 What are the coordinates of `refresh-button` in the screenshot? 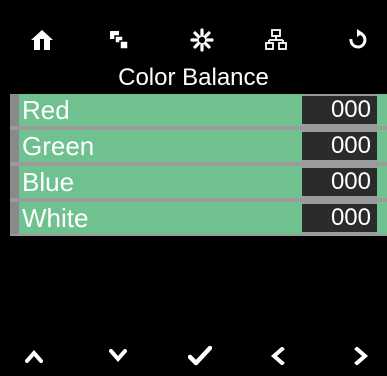 It's located at (357, 40).